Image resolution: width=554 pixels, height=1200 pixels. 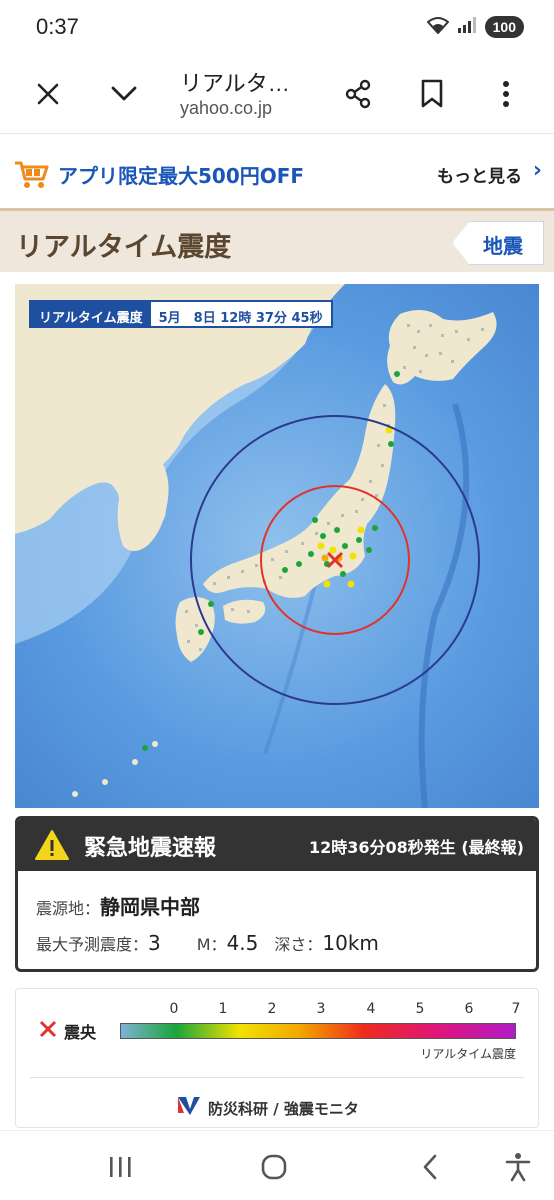 I want to click on epicenter-row: 震源地：静岡県中部, so click(x=118, y=905).